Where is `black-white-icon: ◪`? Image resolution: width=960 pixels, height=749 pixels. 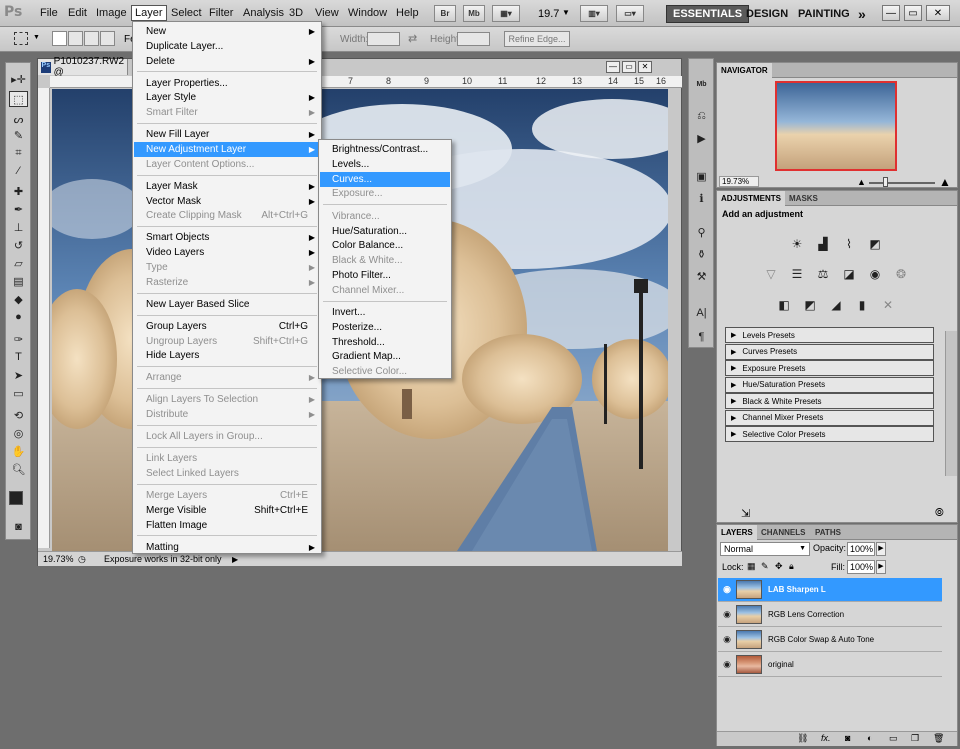
black-white-icon: ◪ is located at coordinates (849, 274).